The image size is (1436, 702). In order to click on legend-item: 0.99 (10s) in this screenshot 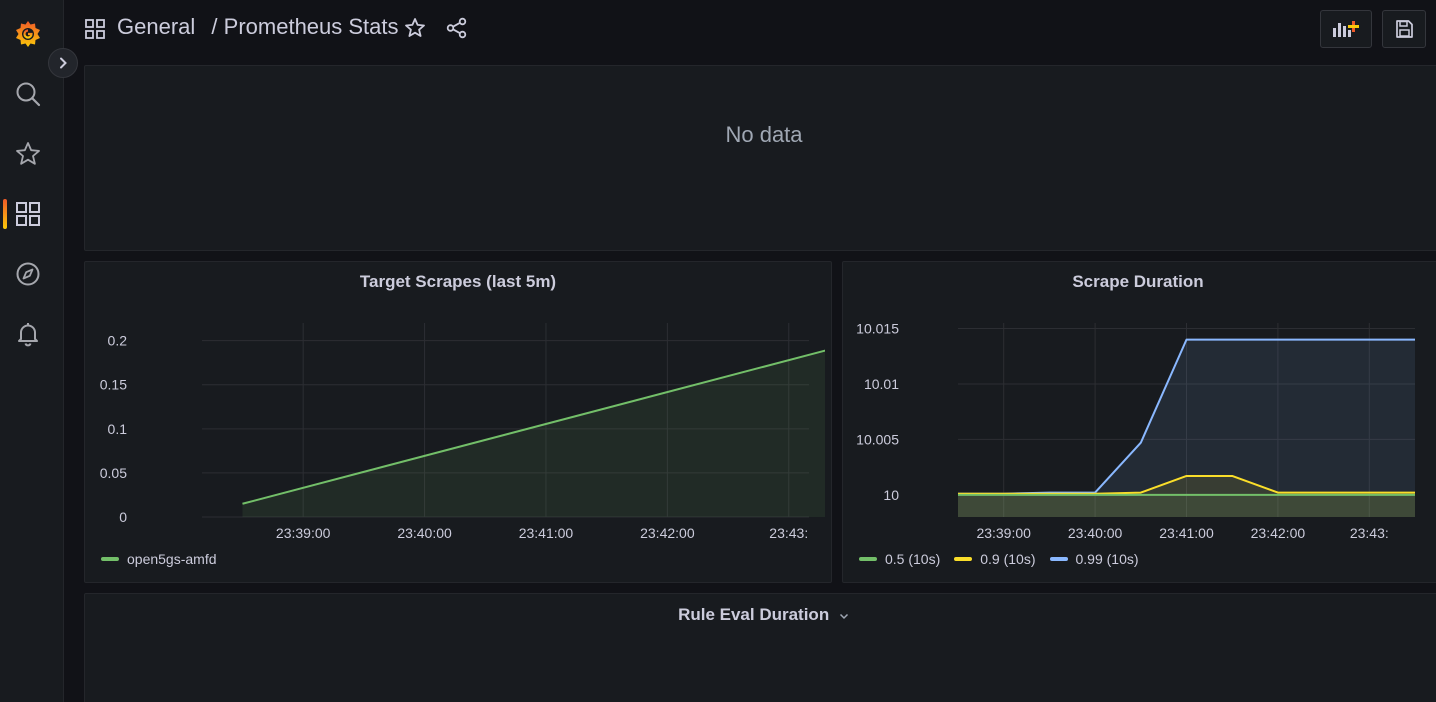, I will do `click(1094, 559)`.